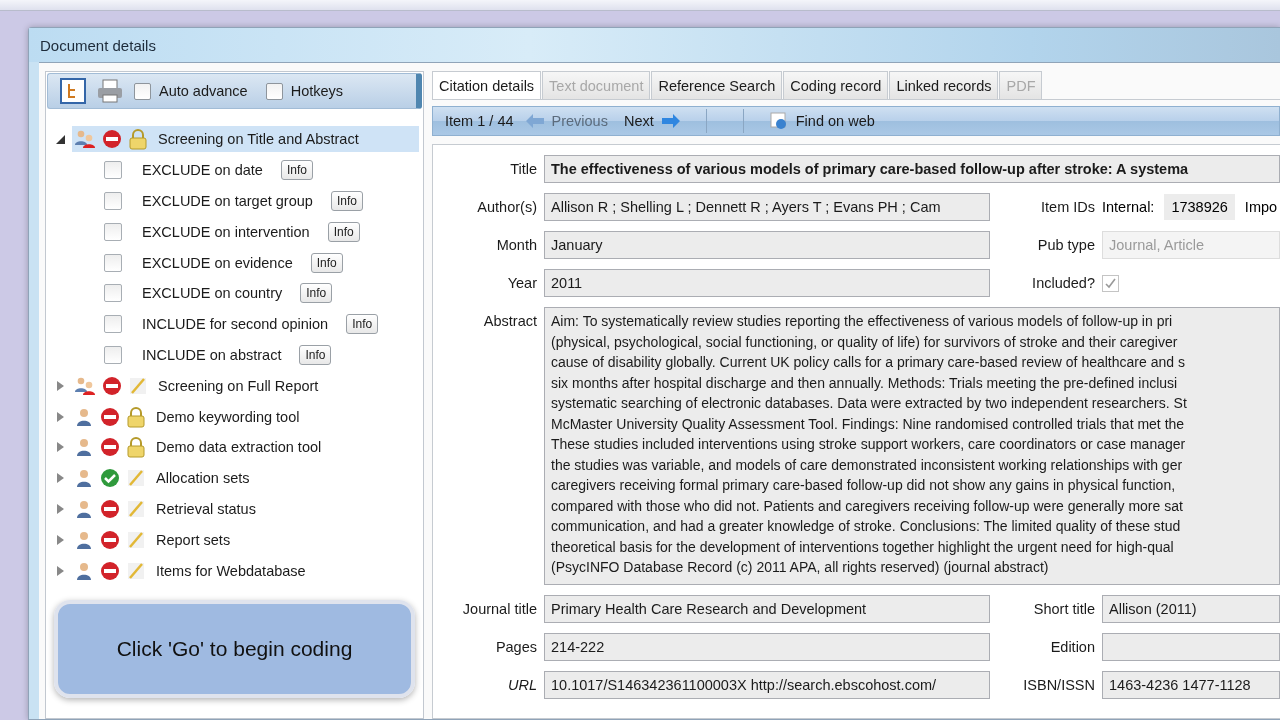 The width and height of the screenshot is (1280, 720). Describe the element at coordinates (245, 478) in the screenshot. I see `tree-node: Allocation sets` at that location.